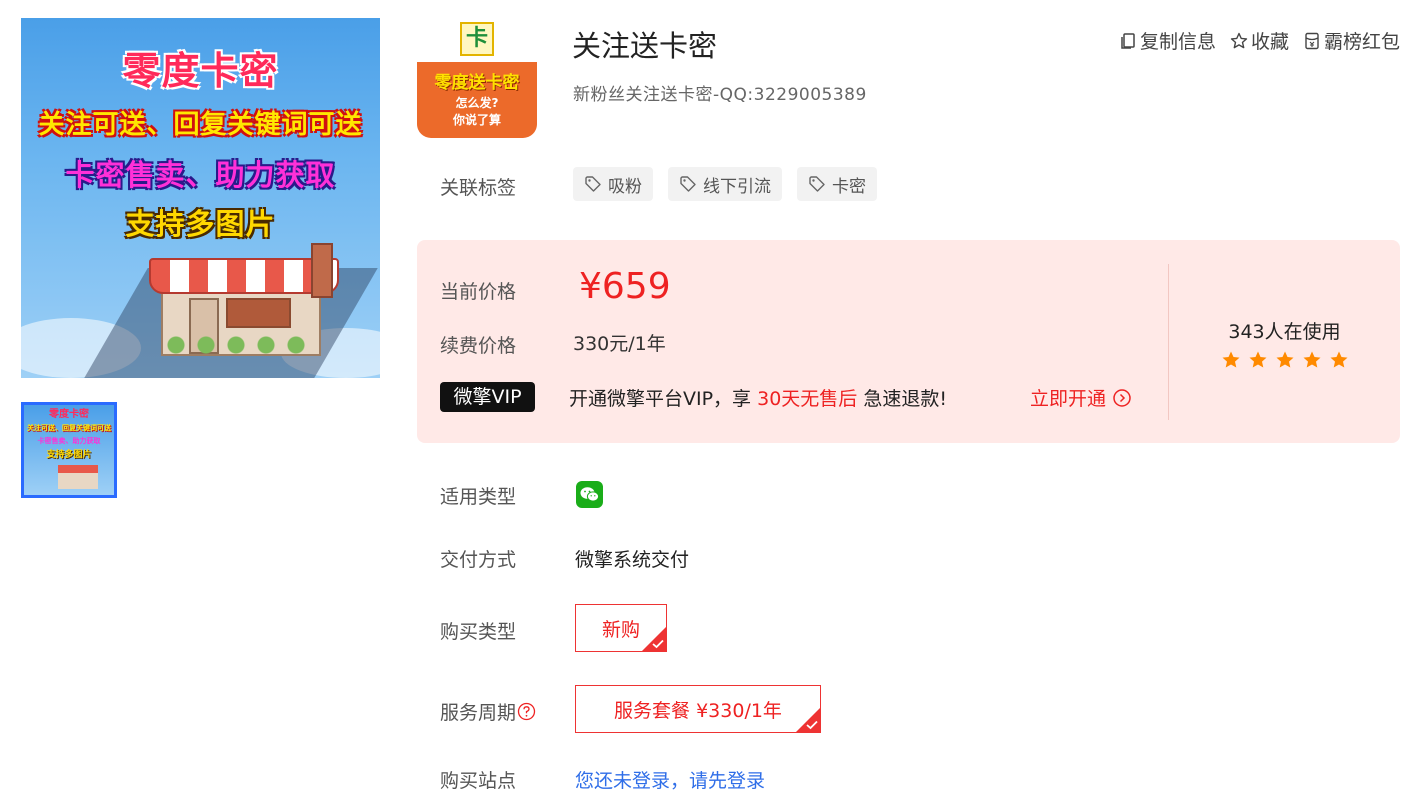 This screenshot has height=794, width=1408. Describe the element at coordinates (478, 632) in the screenshot. I see `purchase-type-label: 购买类型` at that location.